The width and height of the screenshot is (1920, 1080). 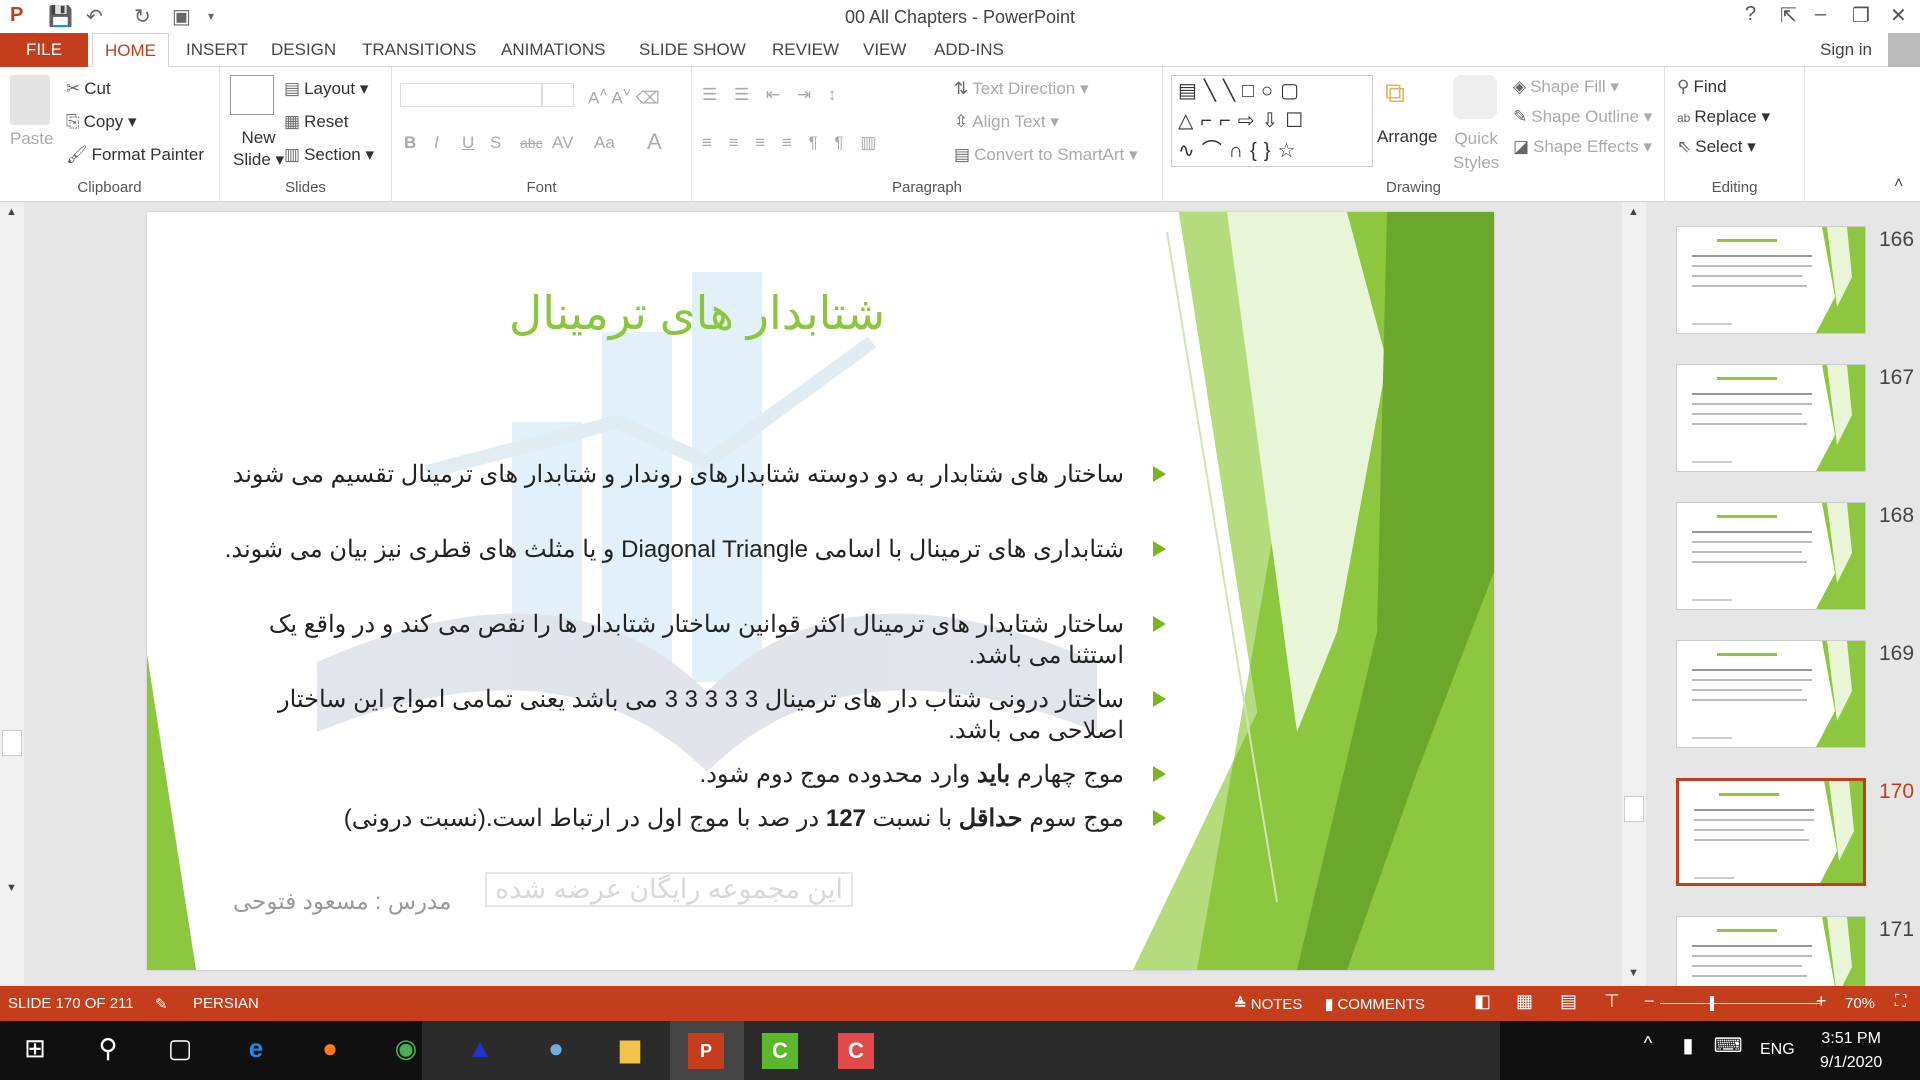 I want to click on globe-app-icon: ●, so click(x=556, y=1051).